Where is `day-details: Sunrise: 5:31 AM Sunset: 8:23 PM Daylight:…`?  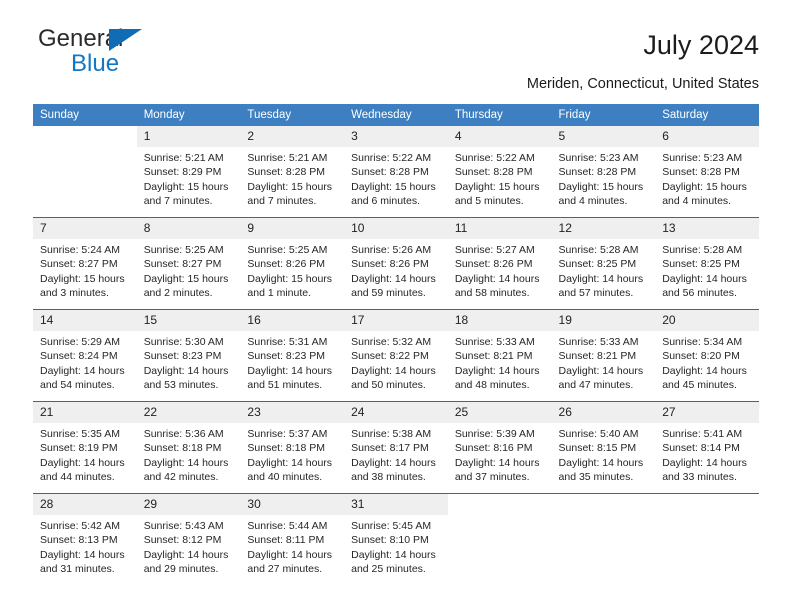 day-details: Sunrise: 5:31 AM Sunset: 8:23 PM Daylight:… is located at coordinates (292, 362).